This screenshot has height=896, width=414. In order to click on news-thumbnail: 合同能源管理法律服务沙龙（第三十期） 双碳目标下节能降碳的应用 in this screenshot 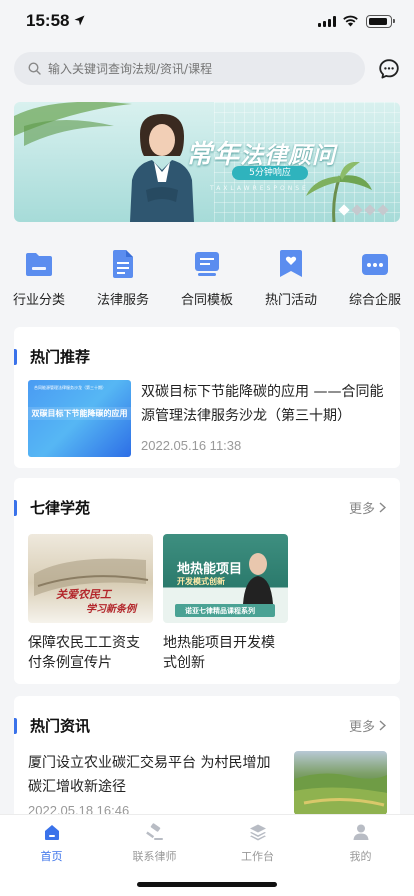, I will do `click(79, 418)`.